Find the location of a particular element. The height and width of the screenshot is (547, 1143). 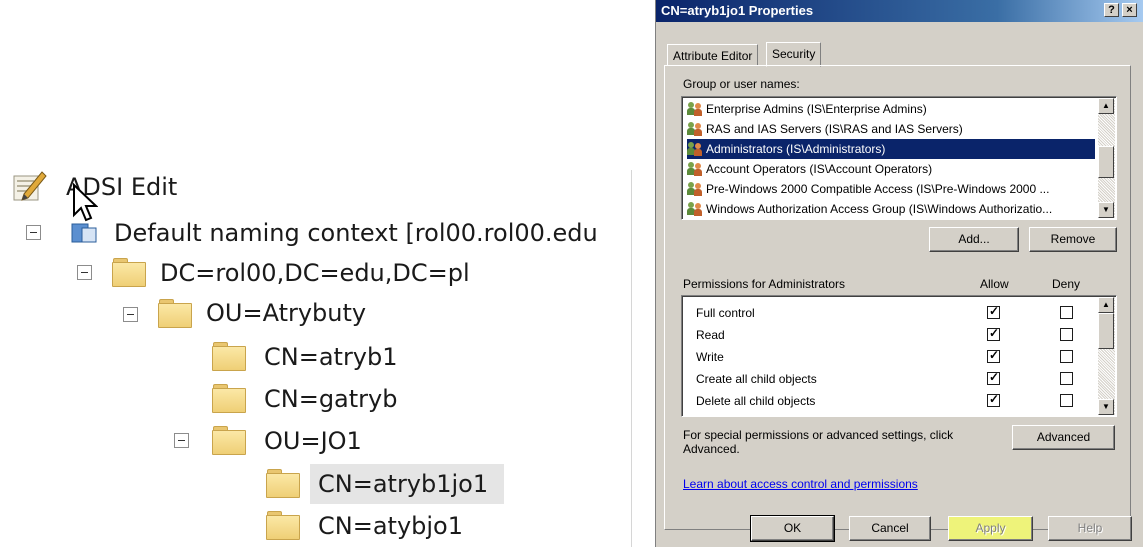

apply-button: Apply is located at coordinates (990, 528).